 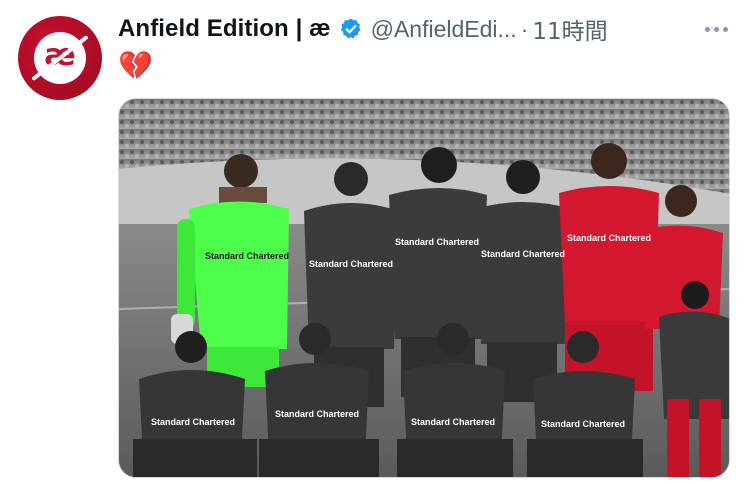 I want to click on tweet-text: 💔, so click(x=135, y=65).